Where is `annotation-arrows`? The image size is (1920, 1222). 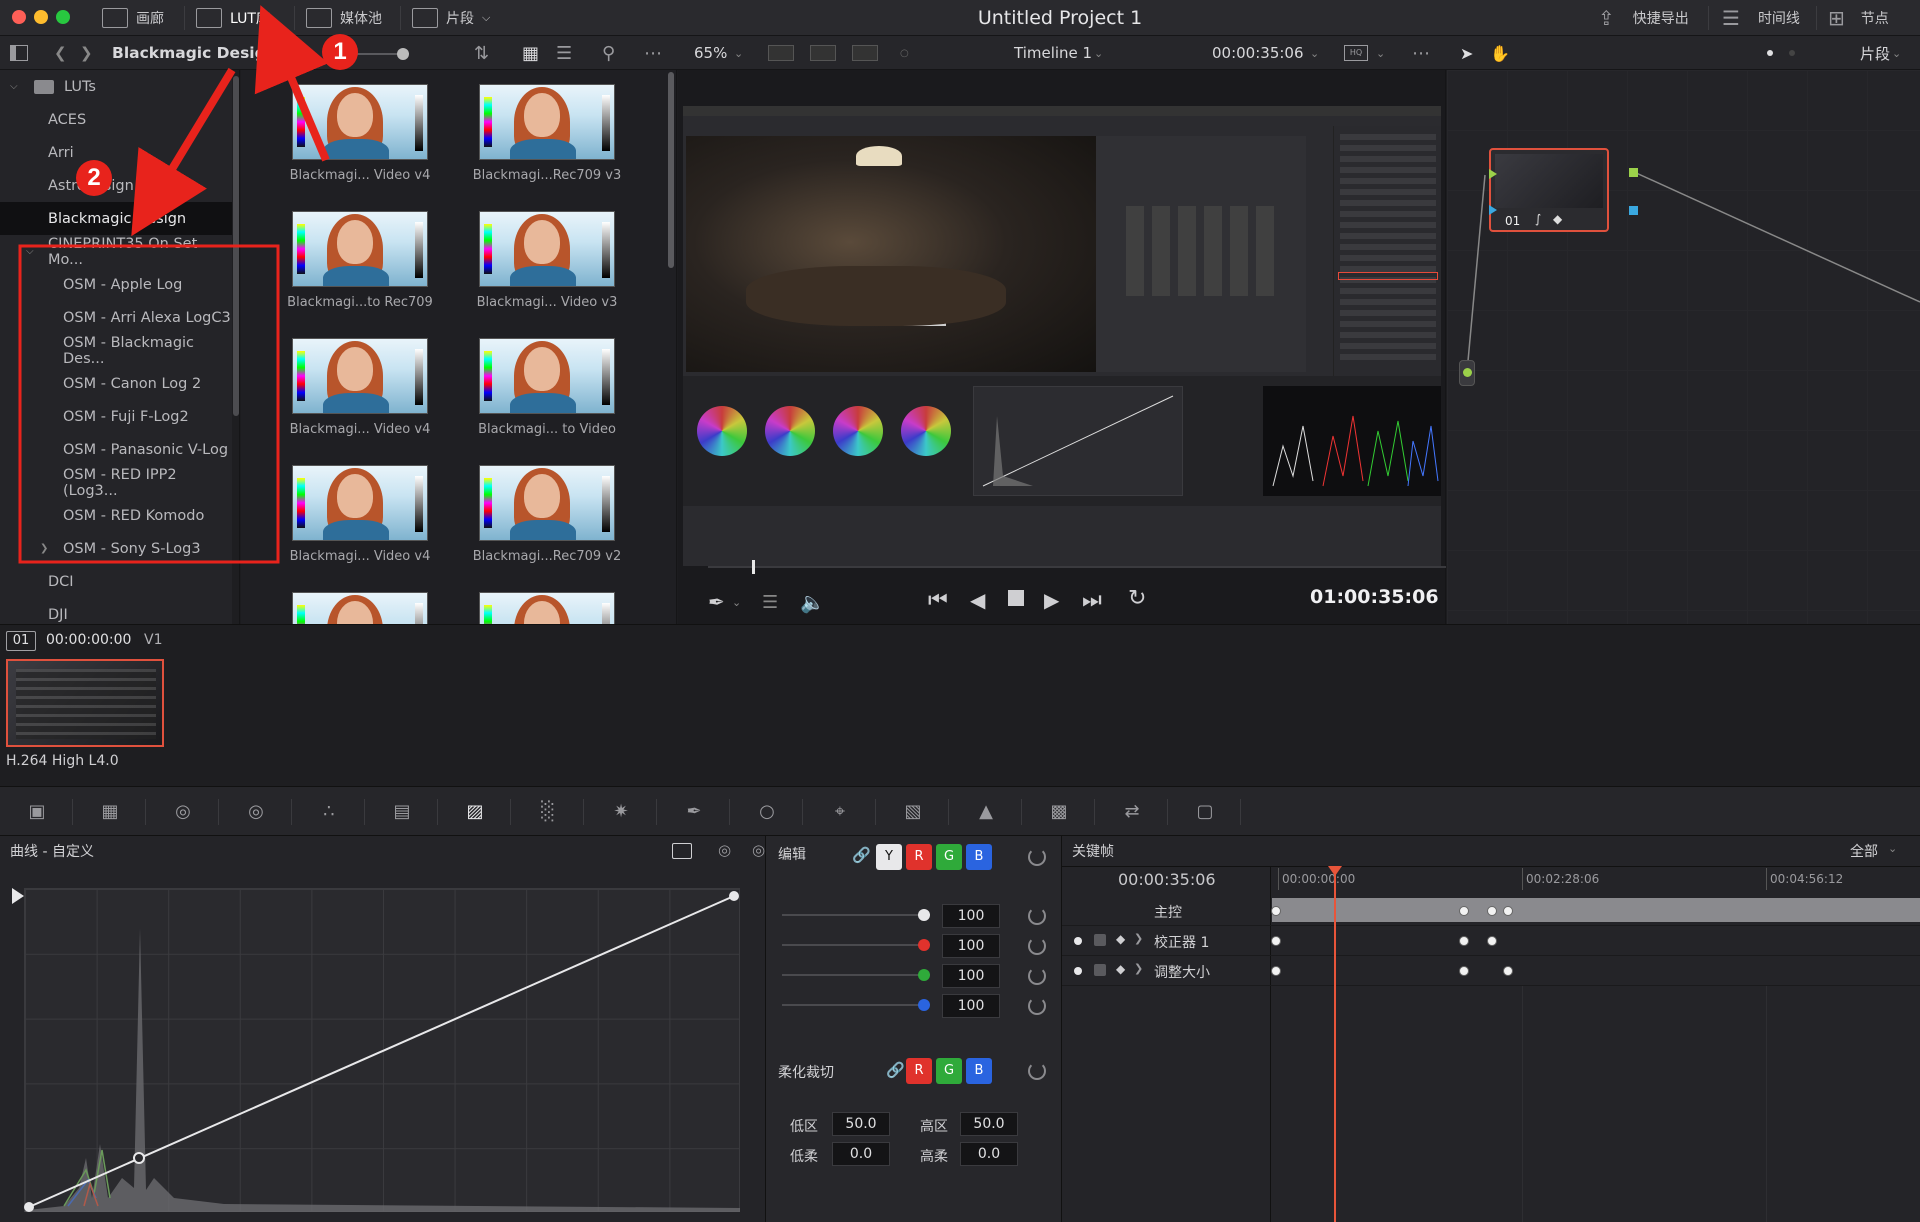
annotation-arrows is located at coordinates (174, 284).